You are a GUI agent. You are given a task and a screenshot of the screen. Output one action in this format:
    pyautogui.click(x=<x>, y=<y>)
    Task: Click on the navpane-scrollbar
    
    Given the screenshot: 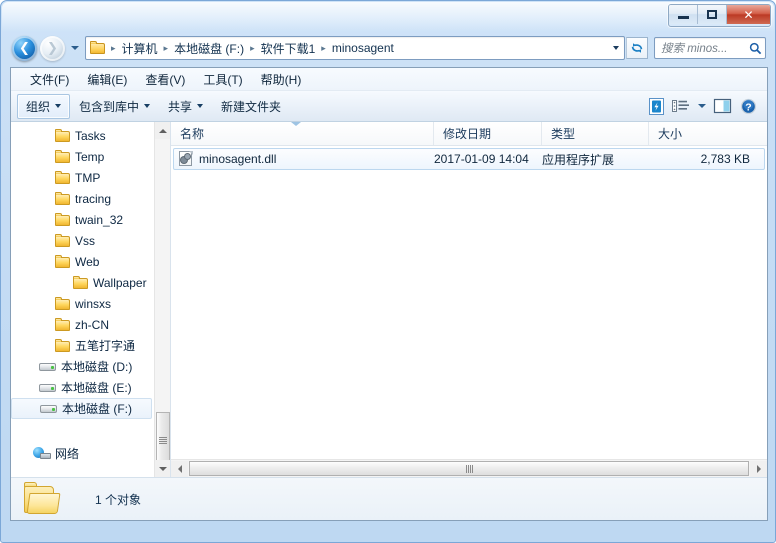 What is the action you would take?
    pyautogui.click(x=162, y=299)
    